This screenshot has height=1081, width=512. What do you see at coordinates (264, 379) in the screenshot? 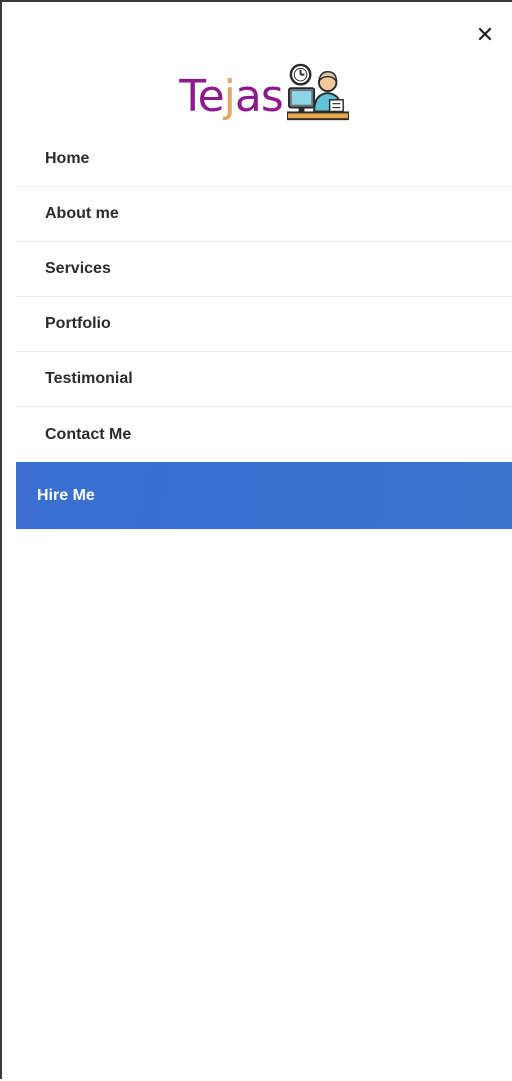
I see `menu-item-testimonial: Testimonial` at bounding box center [264, 379].